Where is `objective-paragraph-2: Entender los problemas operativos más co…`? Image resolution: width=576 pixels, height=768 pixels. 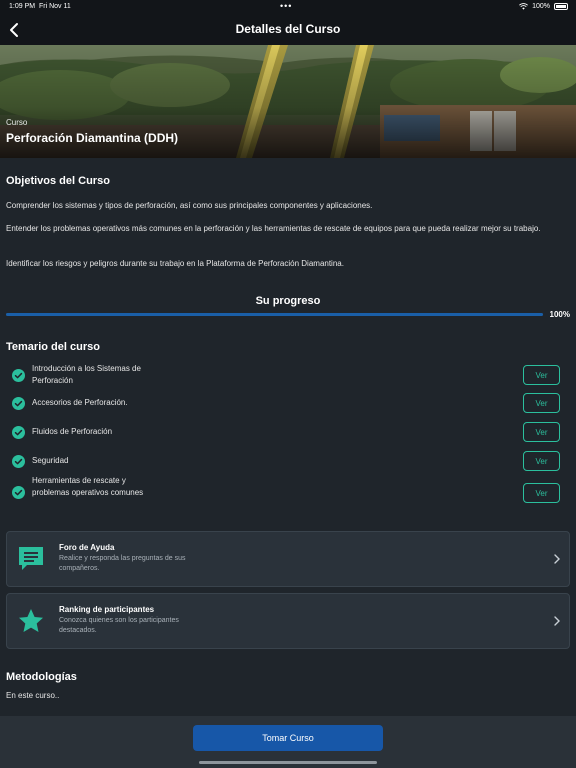
objective-paragraph-2: Entender los problemas operativos más co… is located at coordinates (273, 228).